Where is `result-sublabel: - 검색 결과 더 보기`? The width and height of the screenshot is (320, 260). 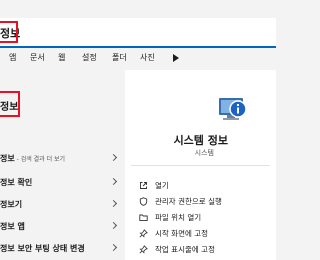
result-sublabel: - 검색 결과 더 보기 is located at coordinates (40, 159).